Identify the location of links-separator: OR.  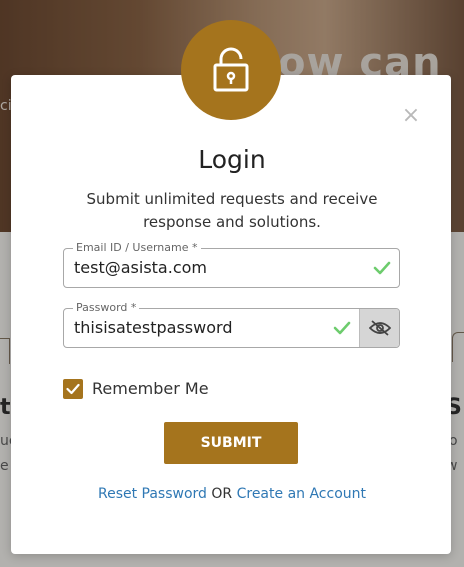
(224, 494).